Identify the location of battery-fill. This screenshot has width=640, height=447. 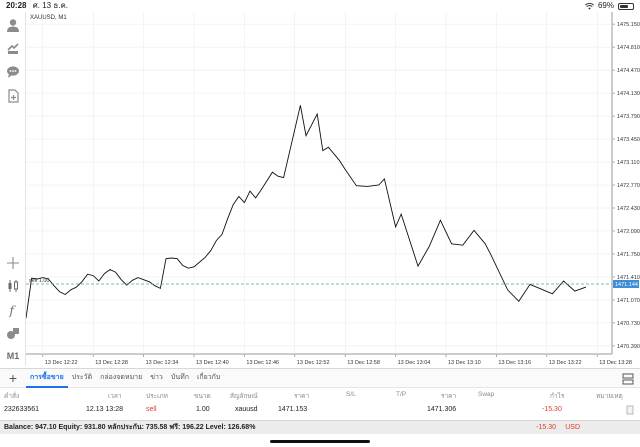
(624, 6).